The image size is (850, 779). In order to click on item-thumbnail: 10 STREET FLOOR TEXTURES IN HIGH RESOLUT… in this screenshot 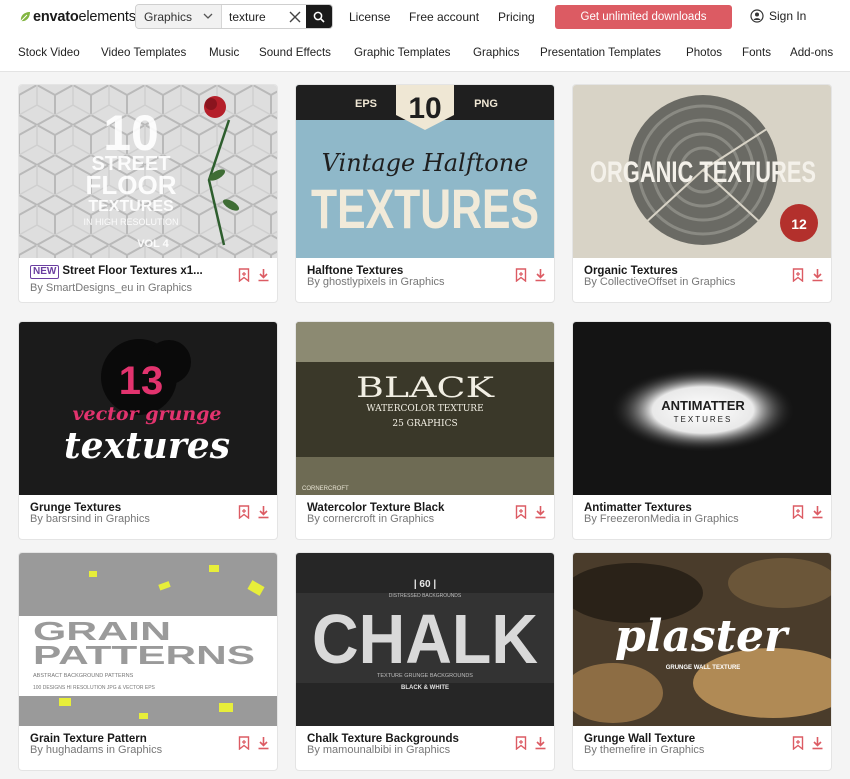, I will do `click(148, 171)`.